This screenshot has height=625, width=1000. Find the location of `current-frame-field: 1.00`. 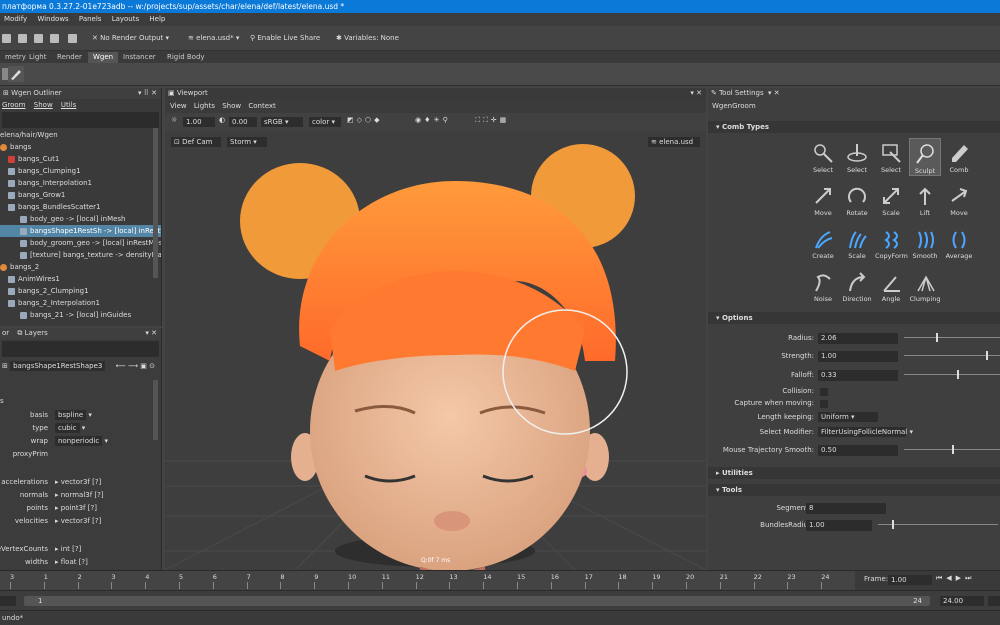

current-frame-field: 1.00 is located at coordinates (910, 580).